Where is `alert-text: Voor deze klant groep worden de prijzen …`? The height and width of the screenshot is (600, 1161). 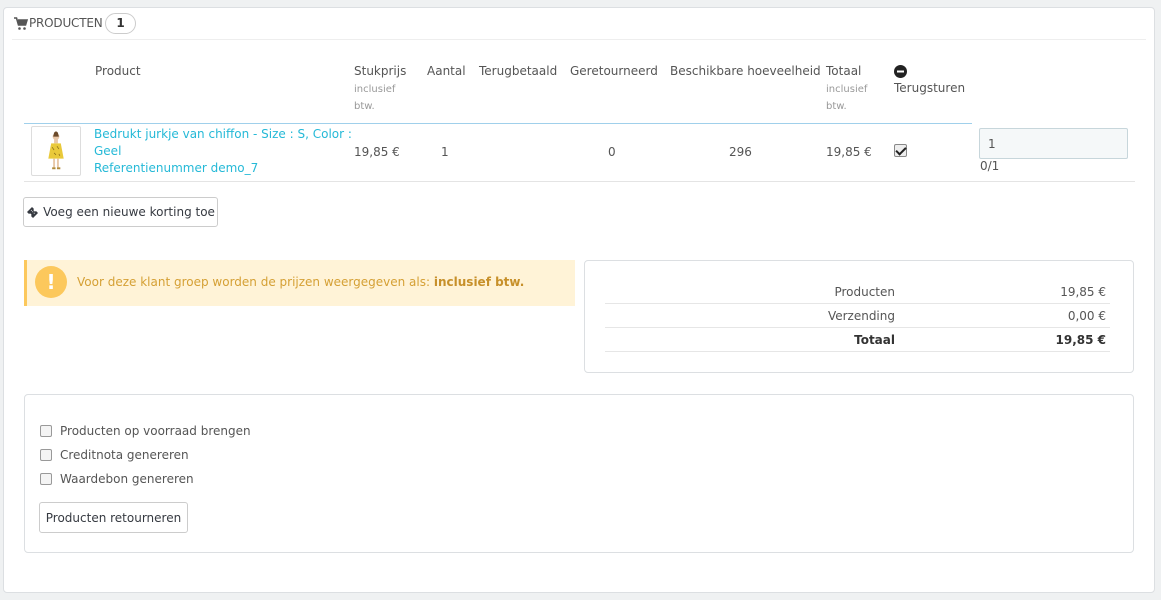 alert-text: Voor deze klant groep worden de prijzen … is located at coordinates (254, 282).